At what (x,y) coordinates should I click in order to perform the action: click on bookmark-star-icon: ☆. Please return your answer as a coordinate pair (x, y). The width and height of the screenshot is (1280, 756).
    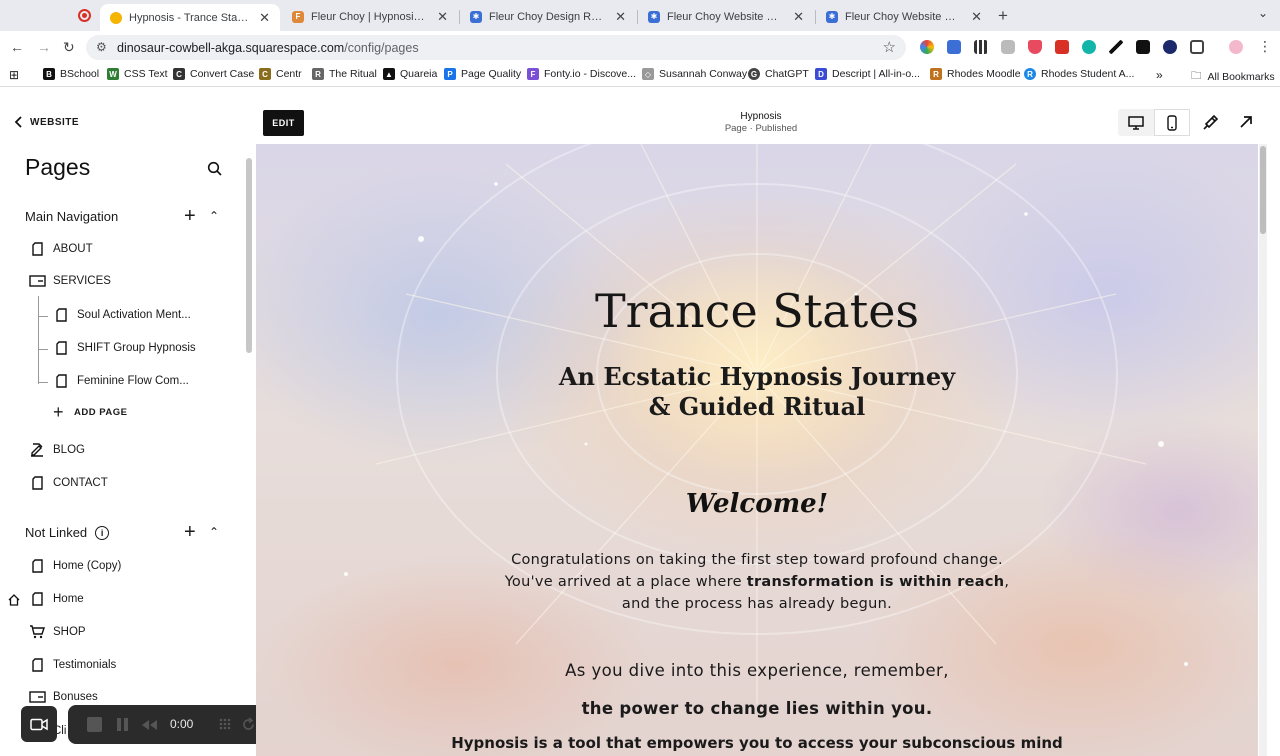
    Looking at the image, I should click on (889, 47).